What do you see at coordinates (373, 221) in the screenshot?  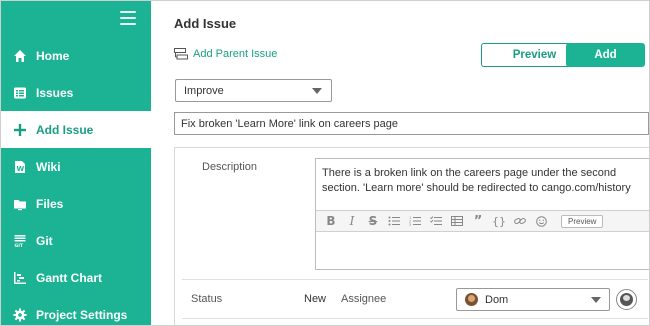 I see `strikethrough-icon: S` at bounding box center [373, 221].